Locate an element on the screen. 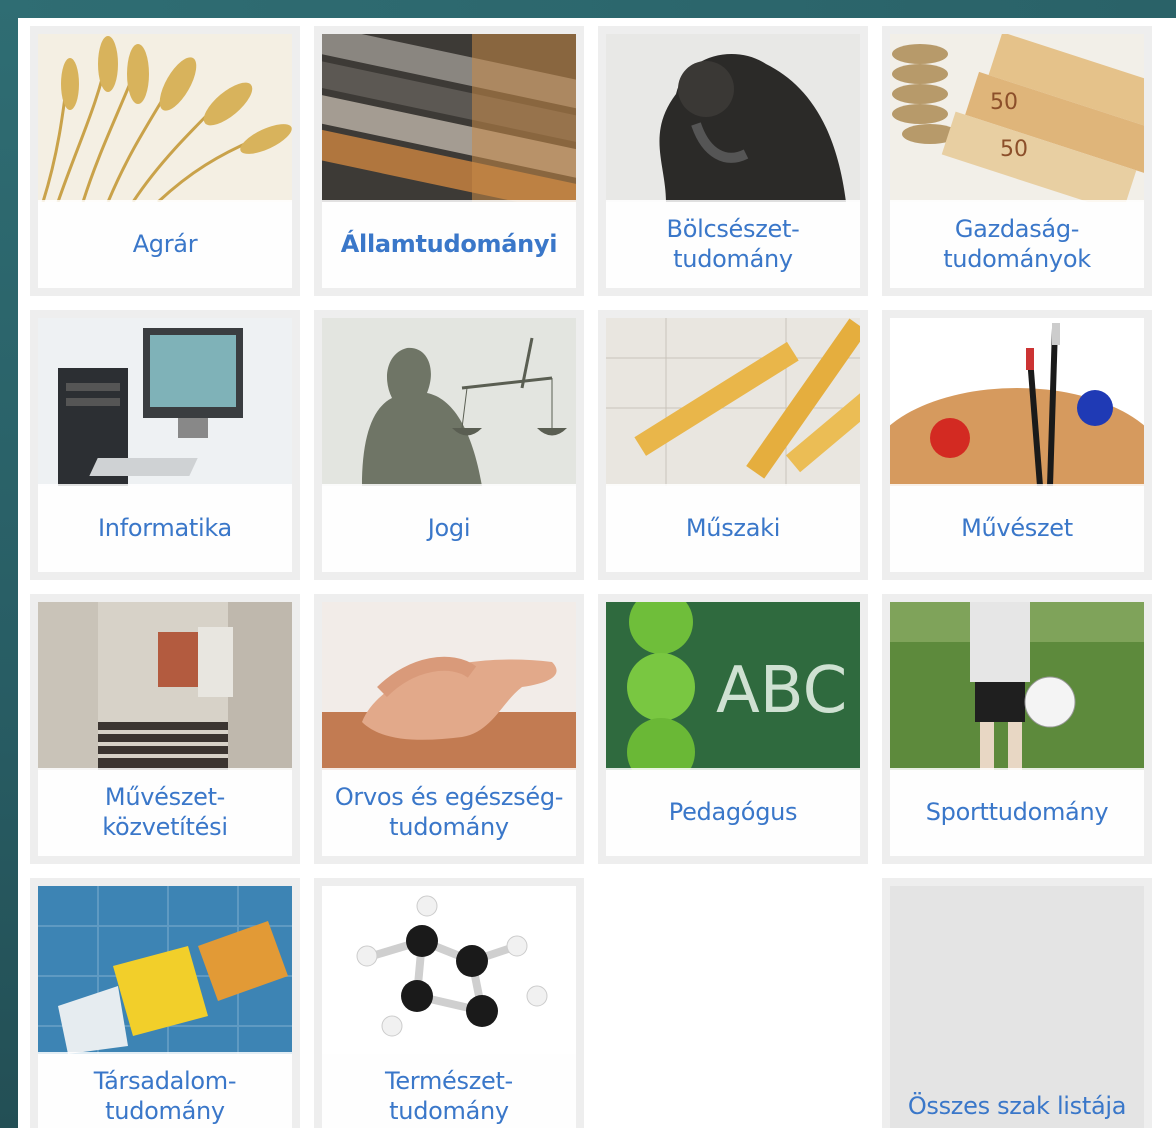 The height and width of the screenshot is (1128, 1176). tile-informatika: Informatika is located at coordinates (165, 445).